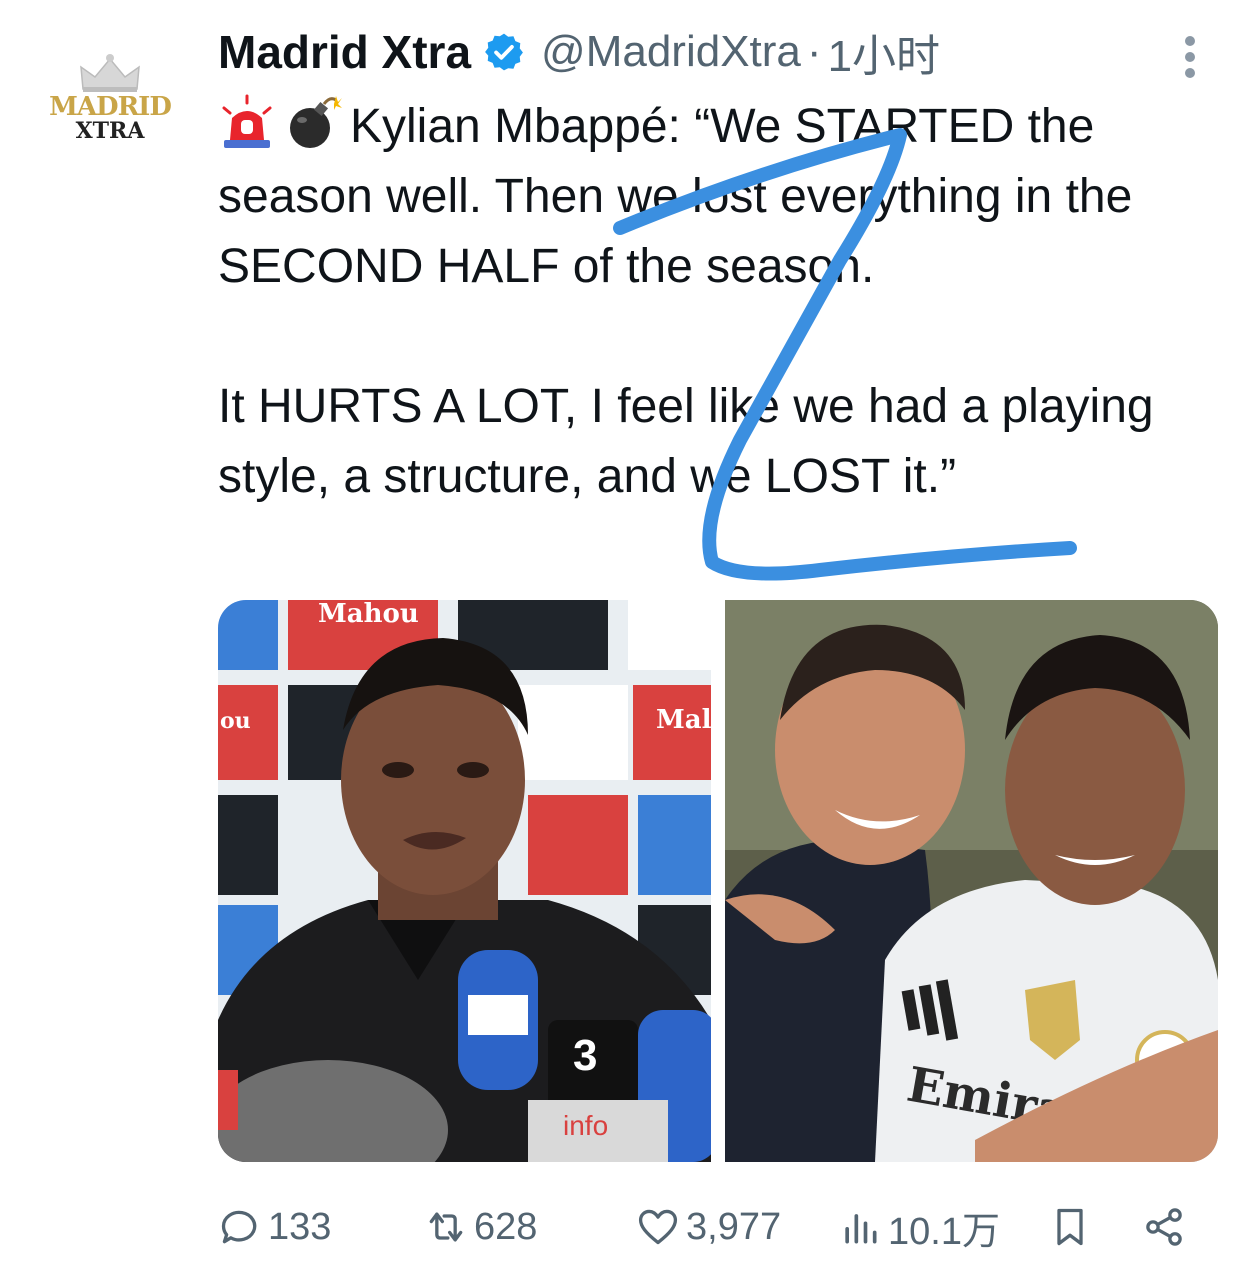 The image size is (1260, 1283). What do you see at coordinates (734, 1226) in the screenshot?
I see `like-count: 3,977` at bounding box center [734, 1226].